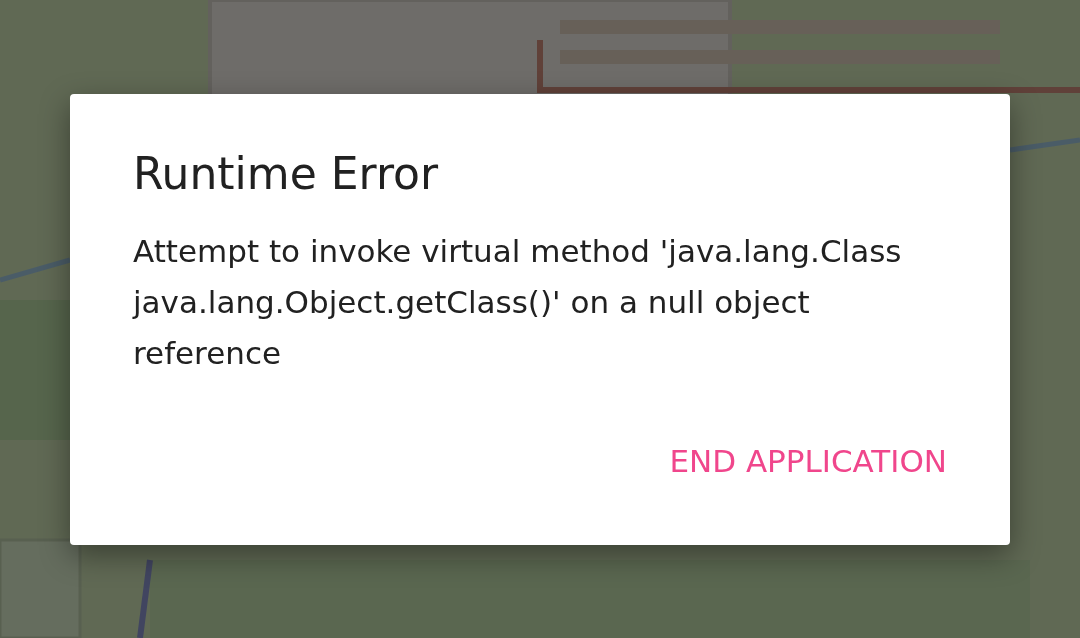 The width and height of the screenshot is (1080, 638). What do you see at coordinates (286, 173) in the screenshot?
I see `dialog-title: Runtime Error` at bounding box center [286, 173].